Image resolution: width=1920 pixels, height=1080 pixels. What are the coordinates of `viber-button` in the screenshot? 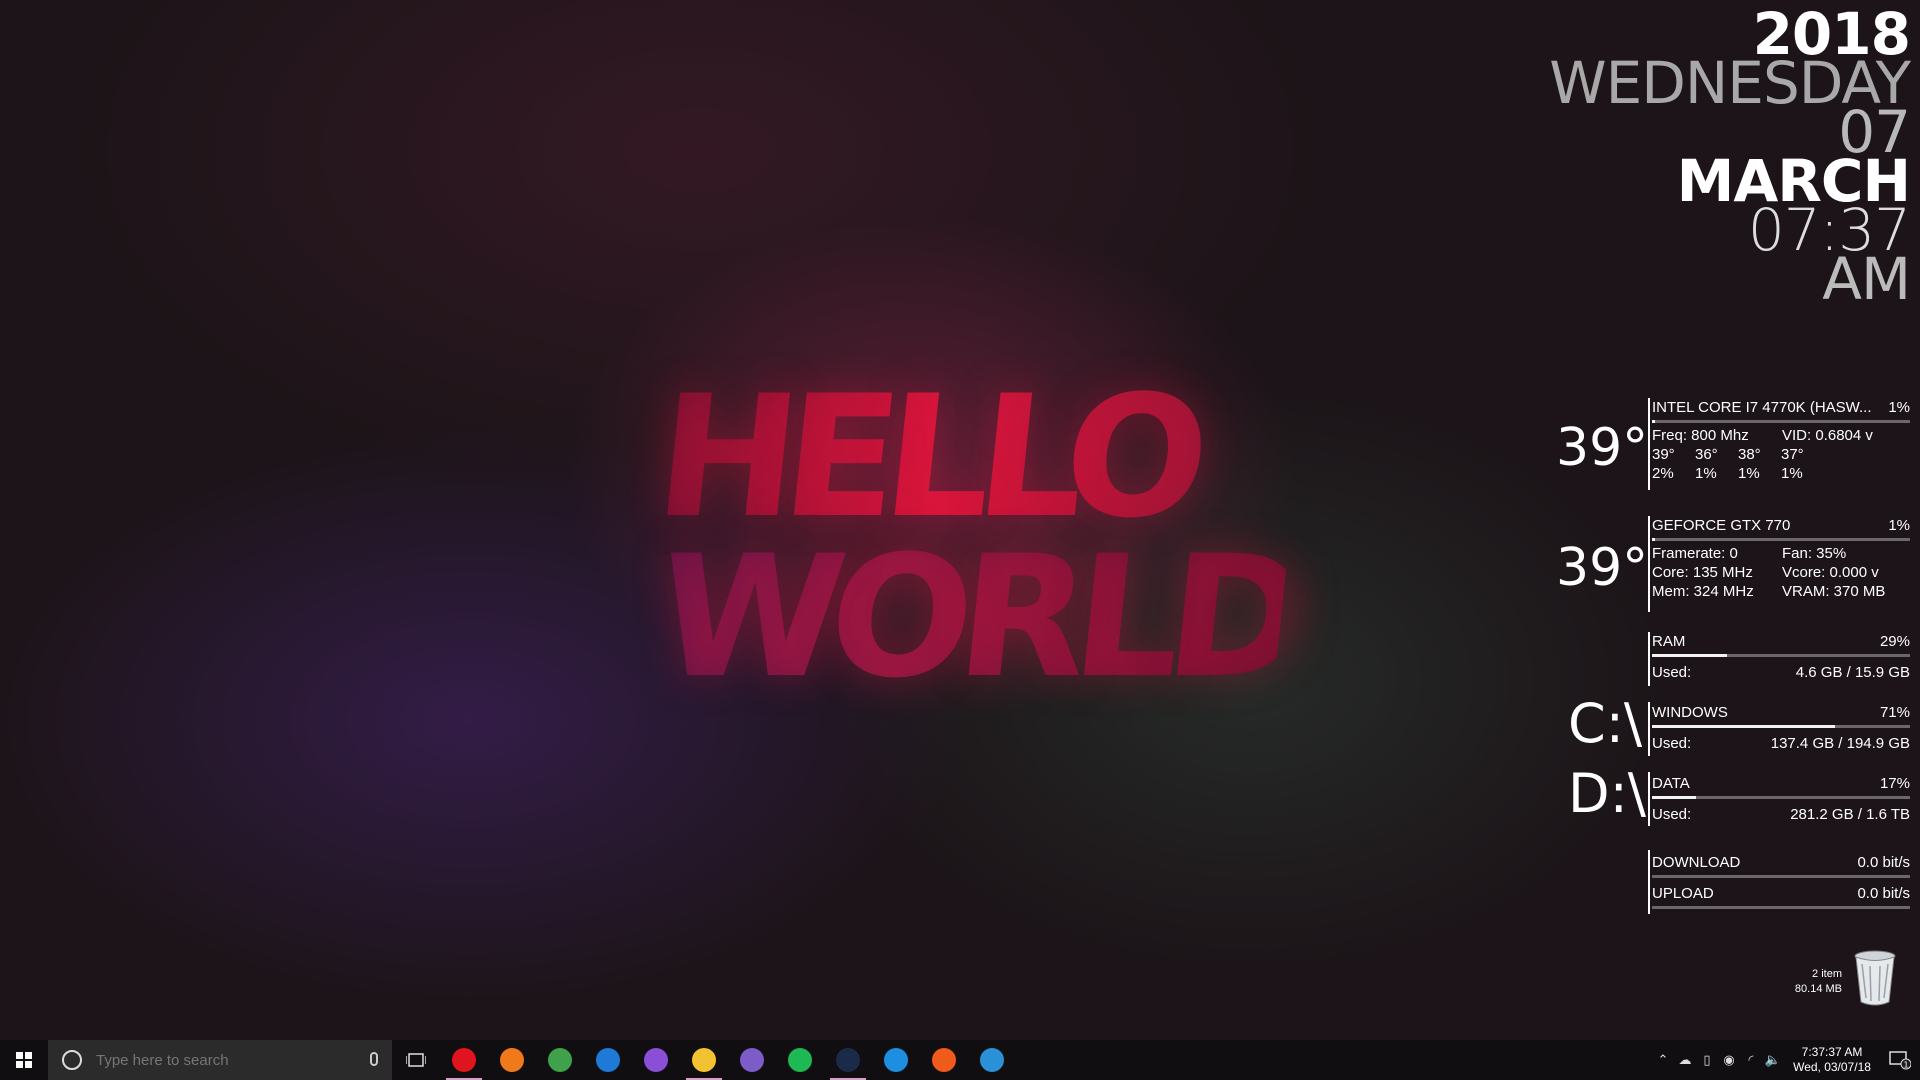 It's located at (752, 1060).